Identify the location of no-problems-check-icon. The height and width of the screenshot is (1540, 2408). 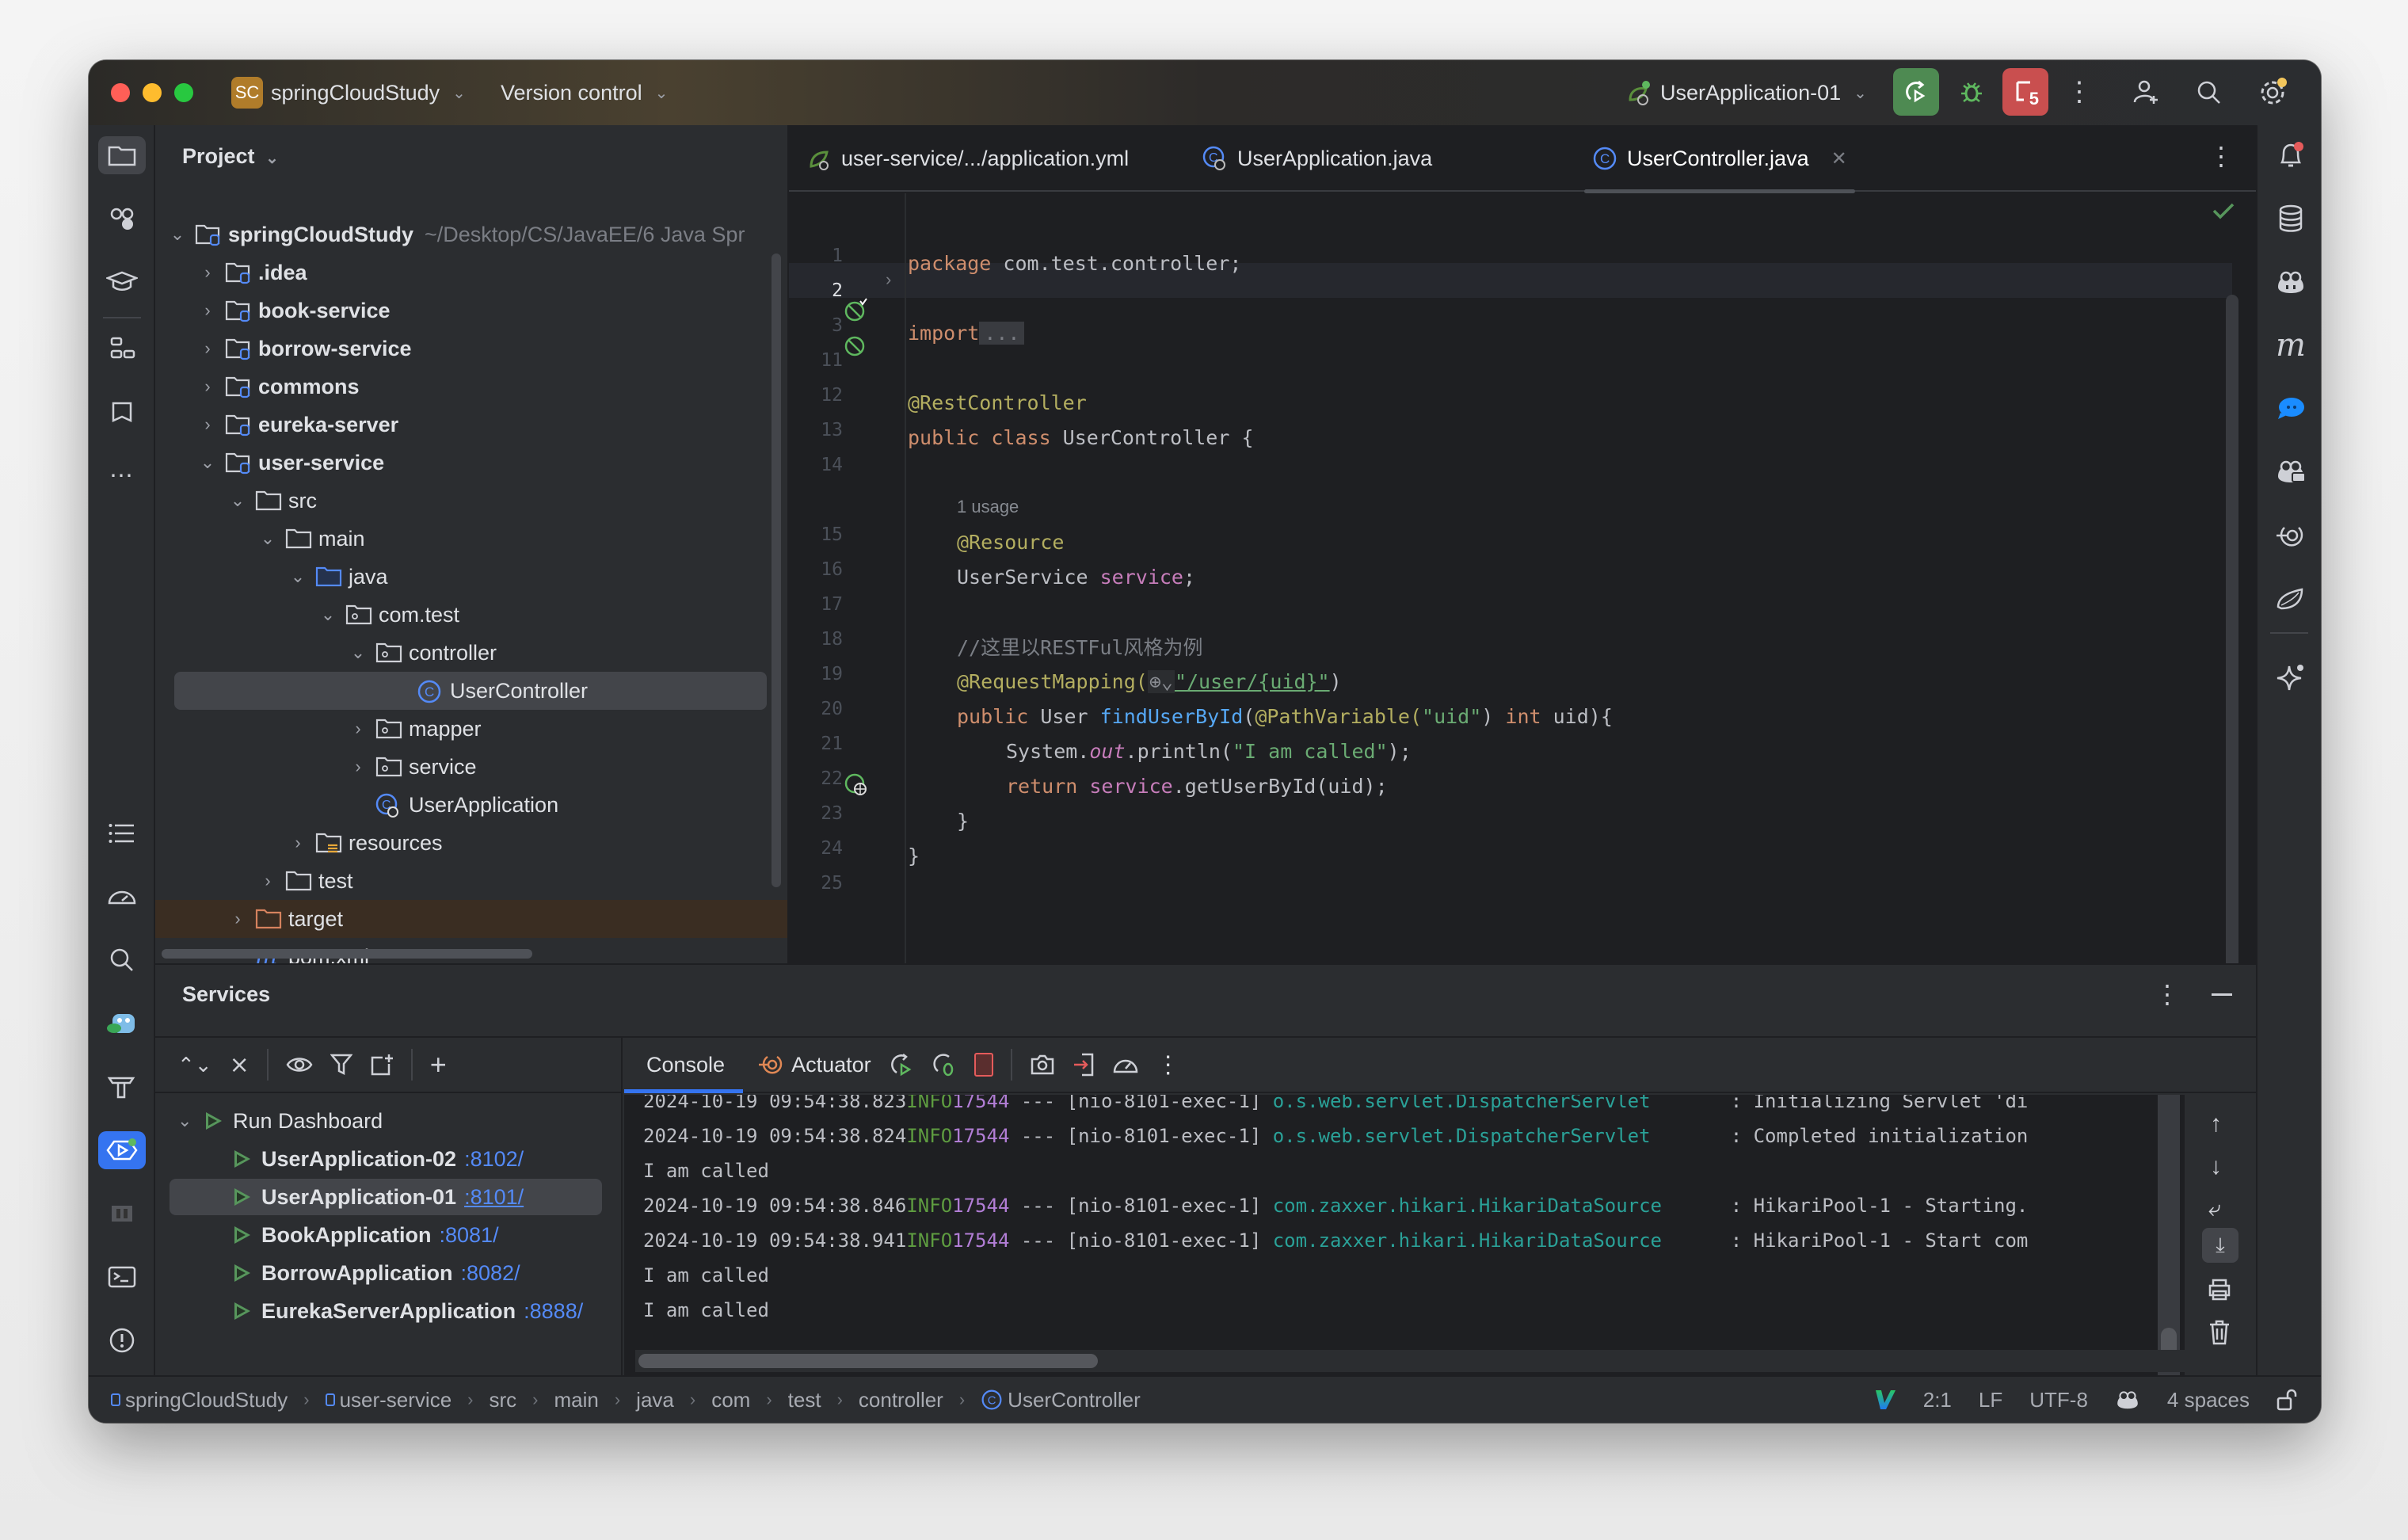
(2223, 210).